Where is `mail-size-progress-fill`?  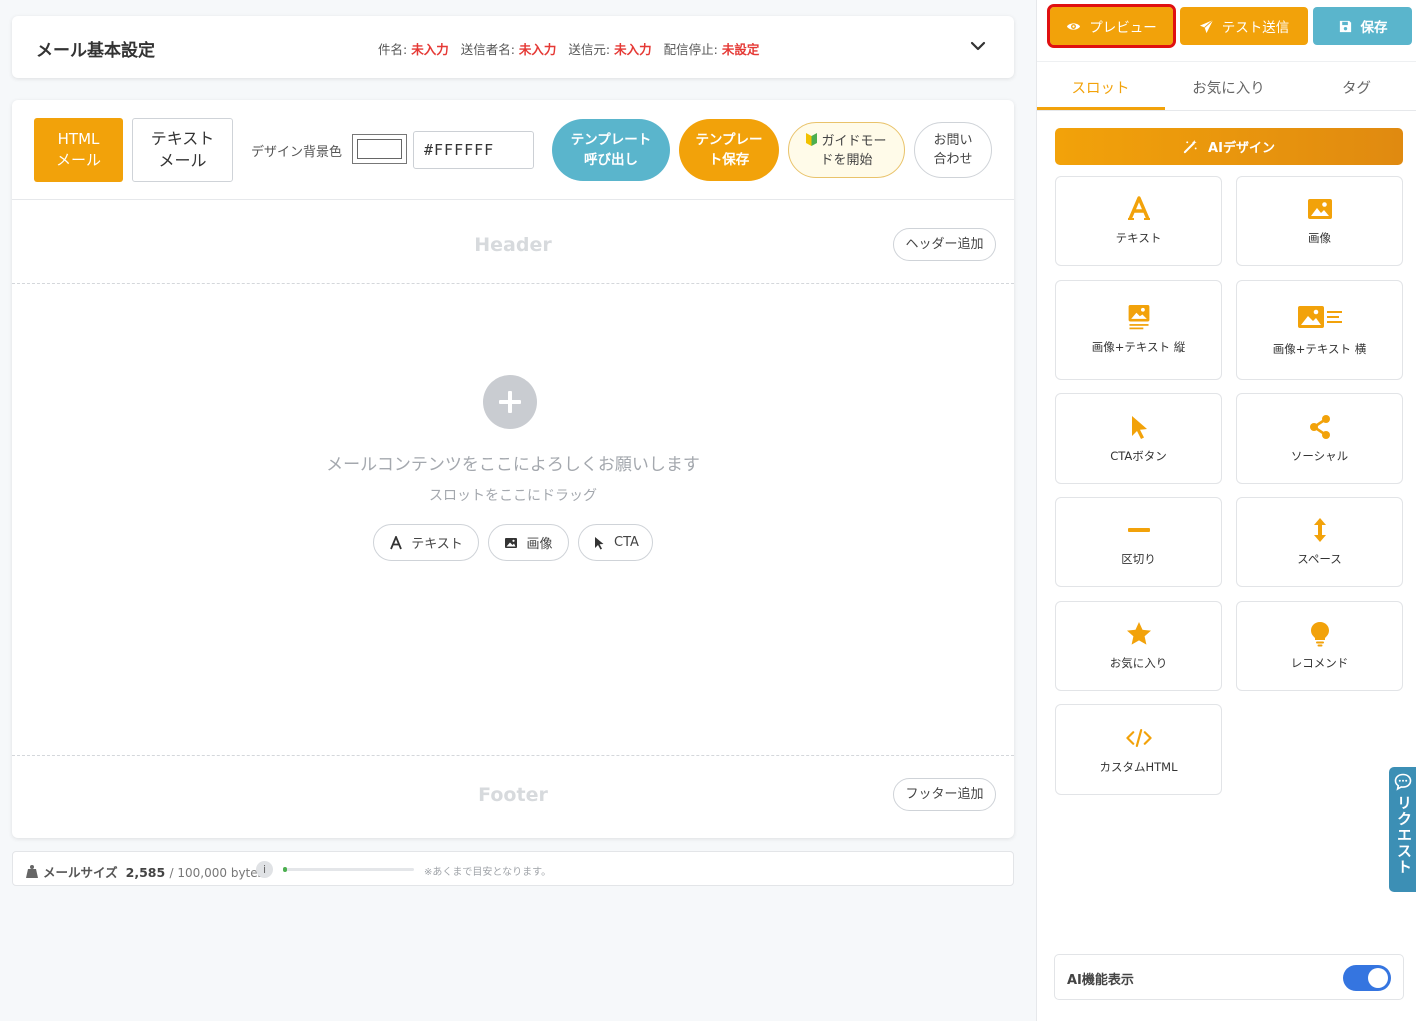
mail-size-progress-fill is located at coordinates (285, 869).